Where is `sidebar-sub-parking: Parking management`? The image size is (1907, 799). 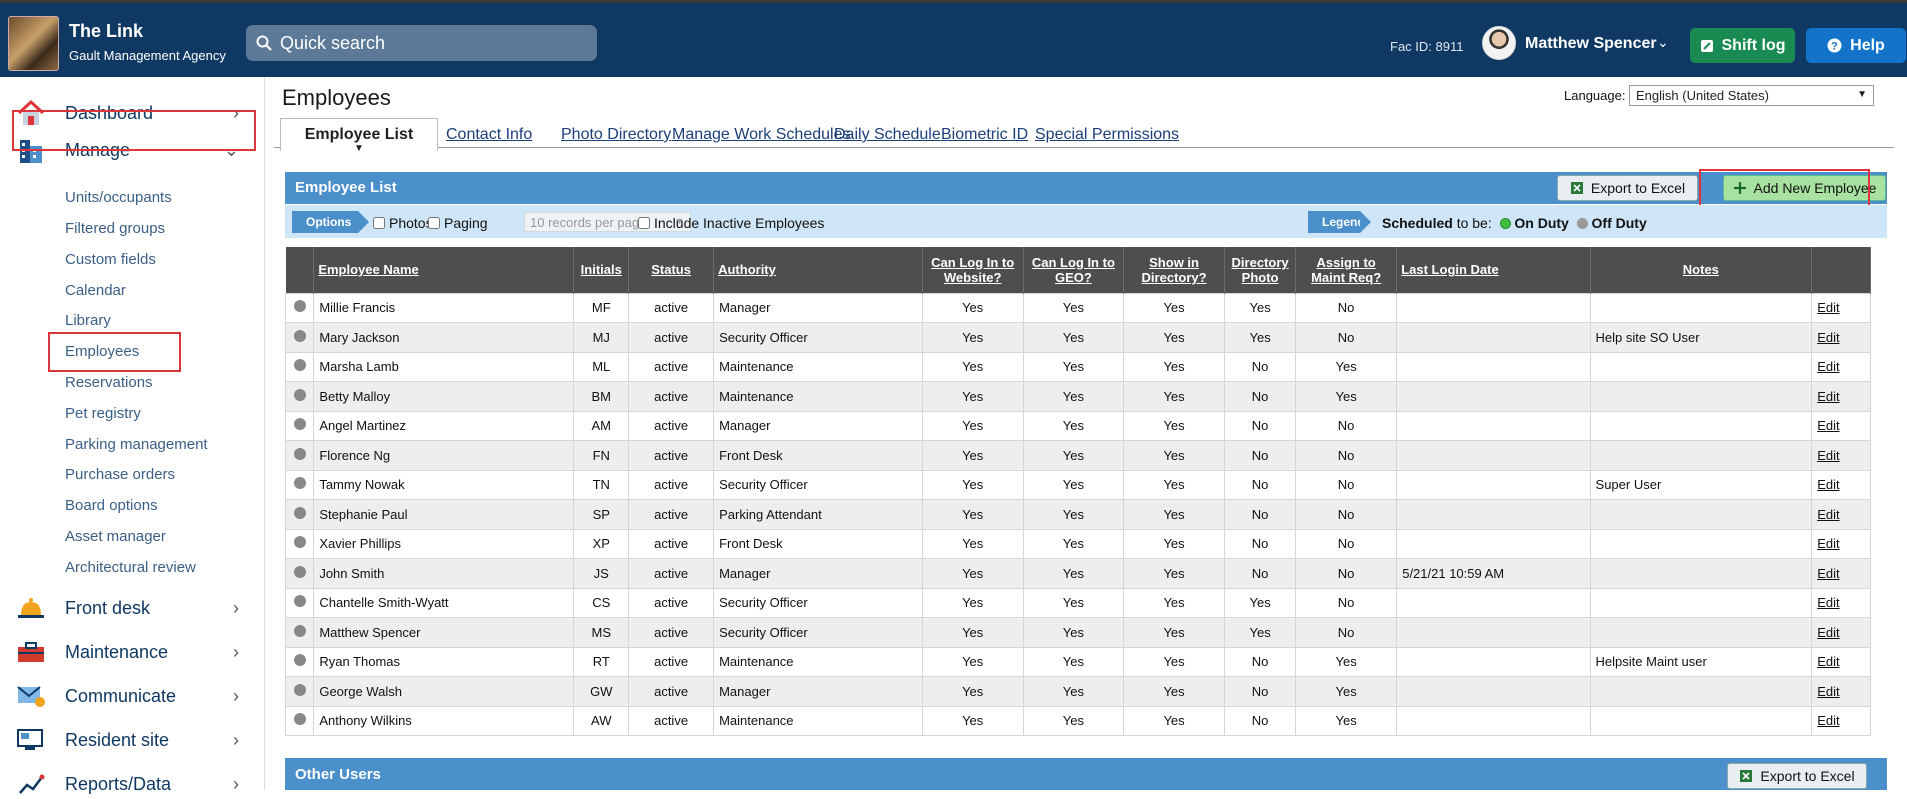
sidebar-sub-parking: Parking management is located at coordinates (136, 444).